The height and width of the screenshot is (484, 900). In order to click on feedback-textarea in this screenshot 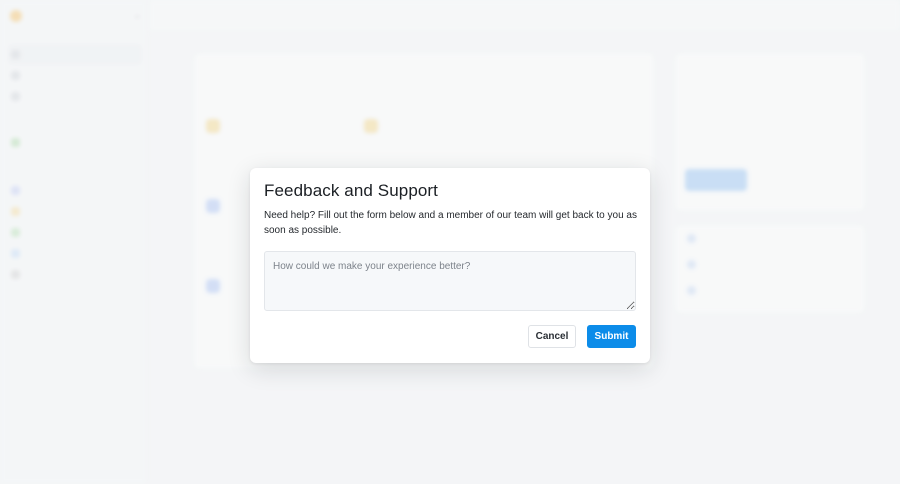, I will do `click(450, 281)`.